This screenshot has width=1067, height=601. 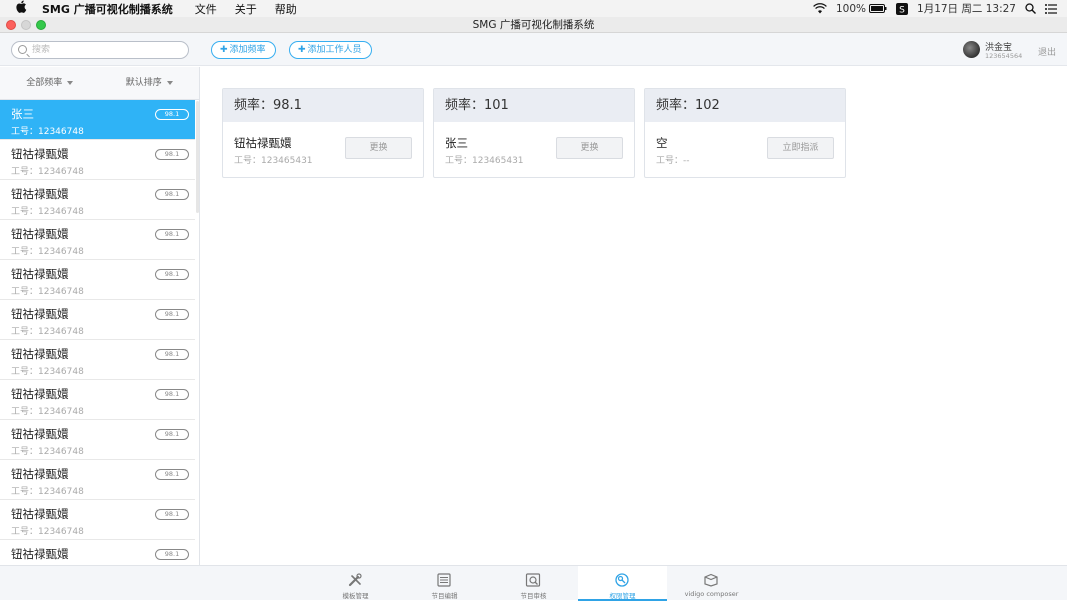 I want to click on add-frequency-button: ✚ 添加频率, so click(x=243, y=50).